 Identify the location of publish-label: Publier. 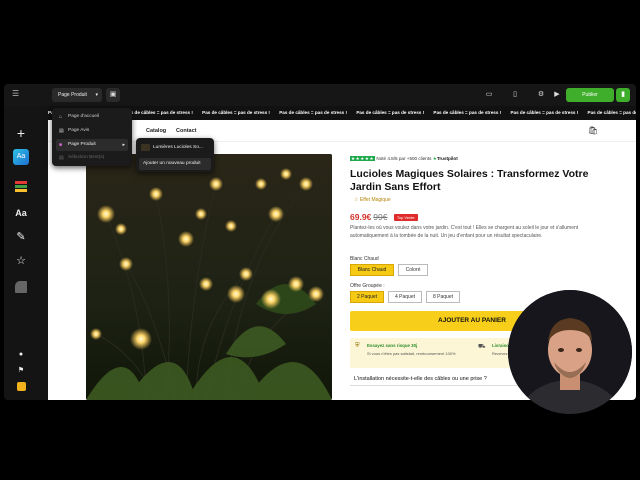
(590, 95).